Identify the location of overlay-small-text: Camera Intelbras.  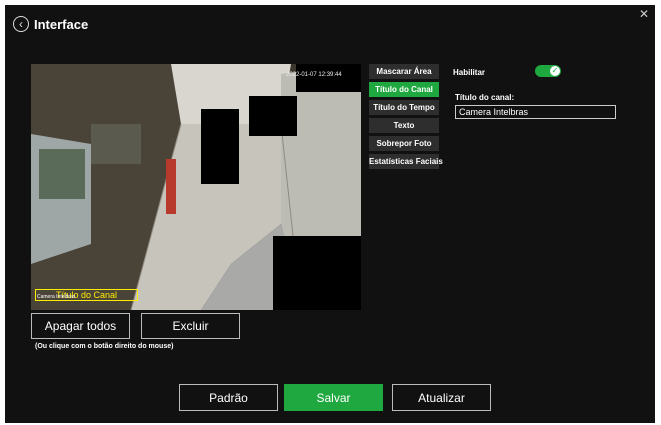
(56, 297).